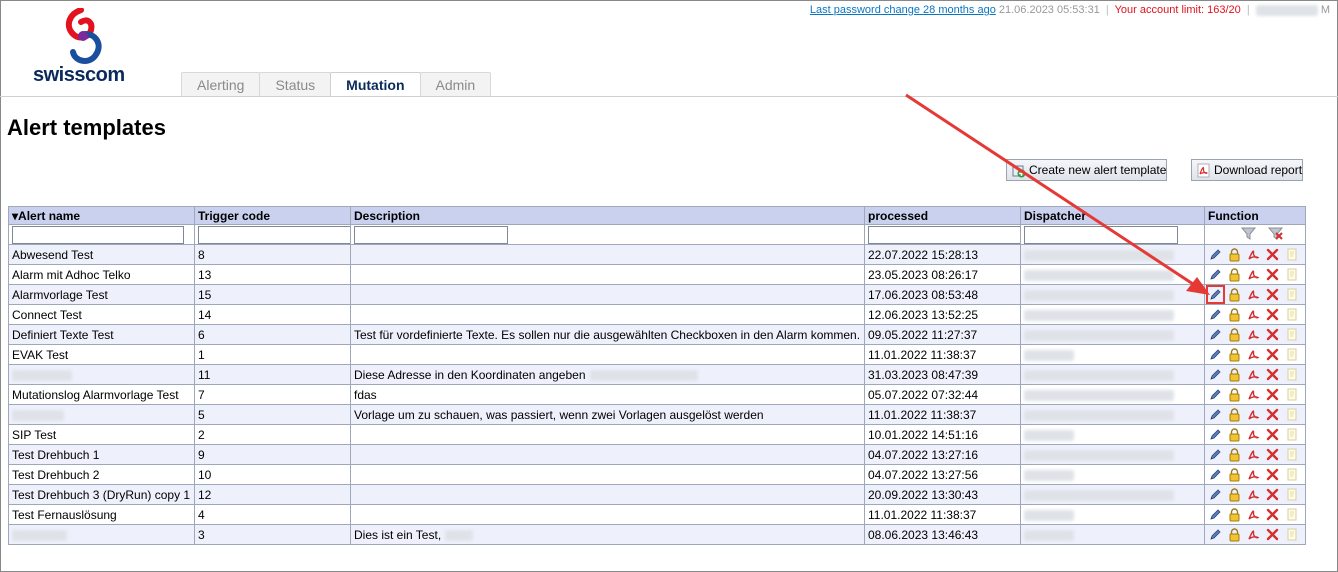 The image size is (1338, 572). Describe the element at coordinates (1247, 170) in the screenshot. I see `download-report-button: Download report` at that location.